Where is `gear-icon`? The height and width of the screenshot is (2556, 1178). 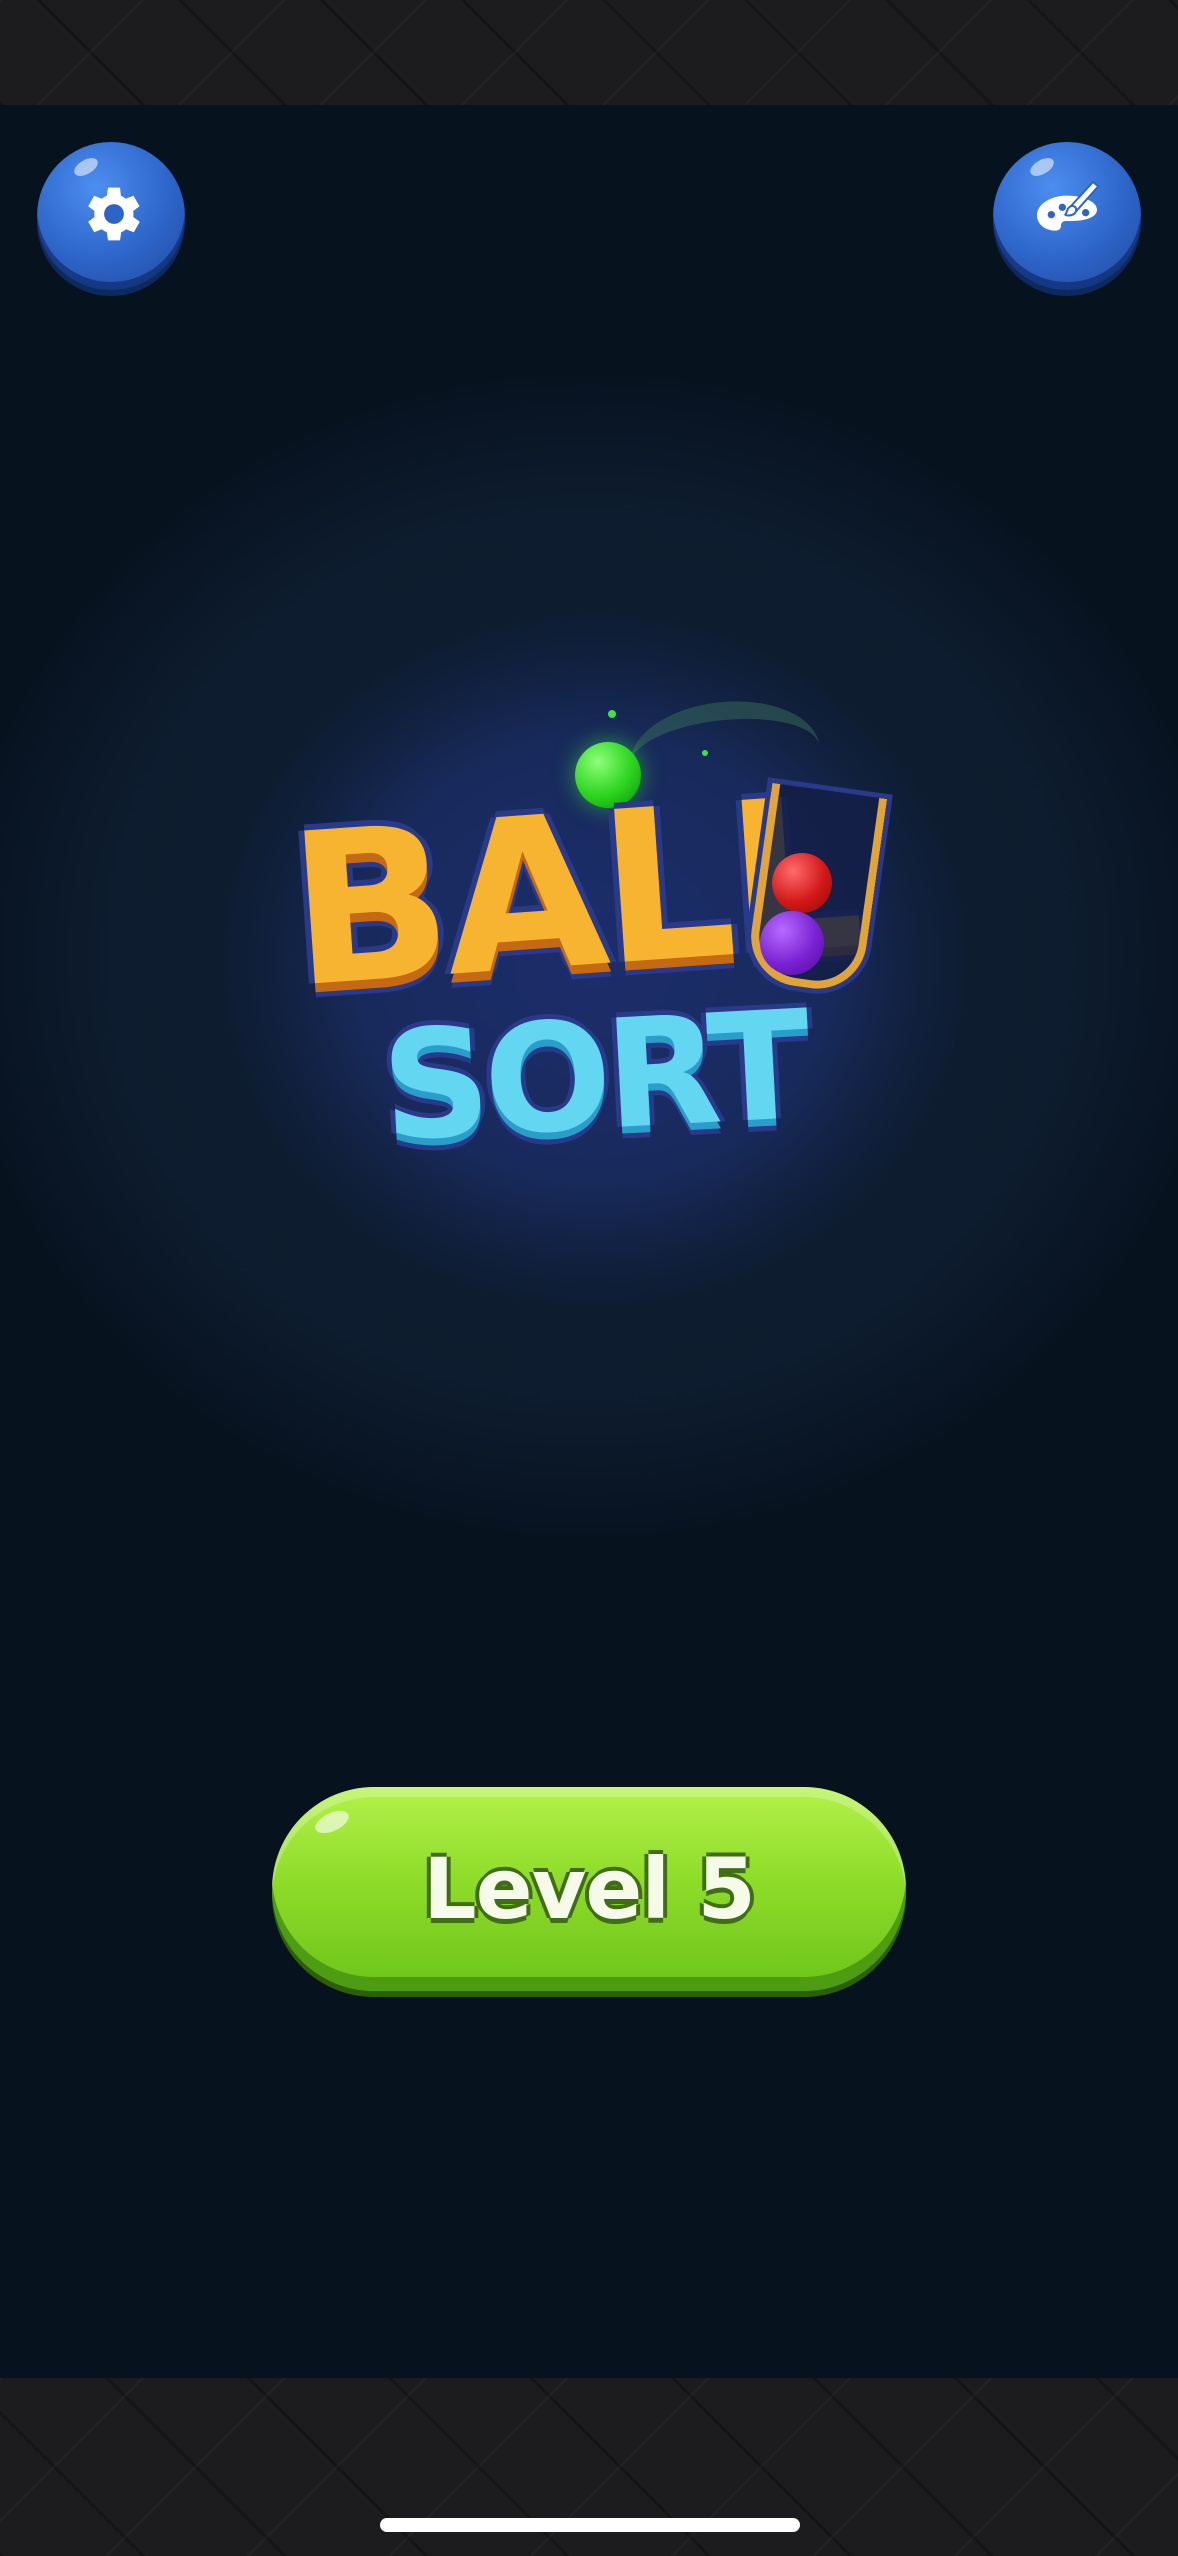 gear-icon is located at coordinates (111, 216).